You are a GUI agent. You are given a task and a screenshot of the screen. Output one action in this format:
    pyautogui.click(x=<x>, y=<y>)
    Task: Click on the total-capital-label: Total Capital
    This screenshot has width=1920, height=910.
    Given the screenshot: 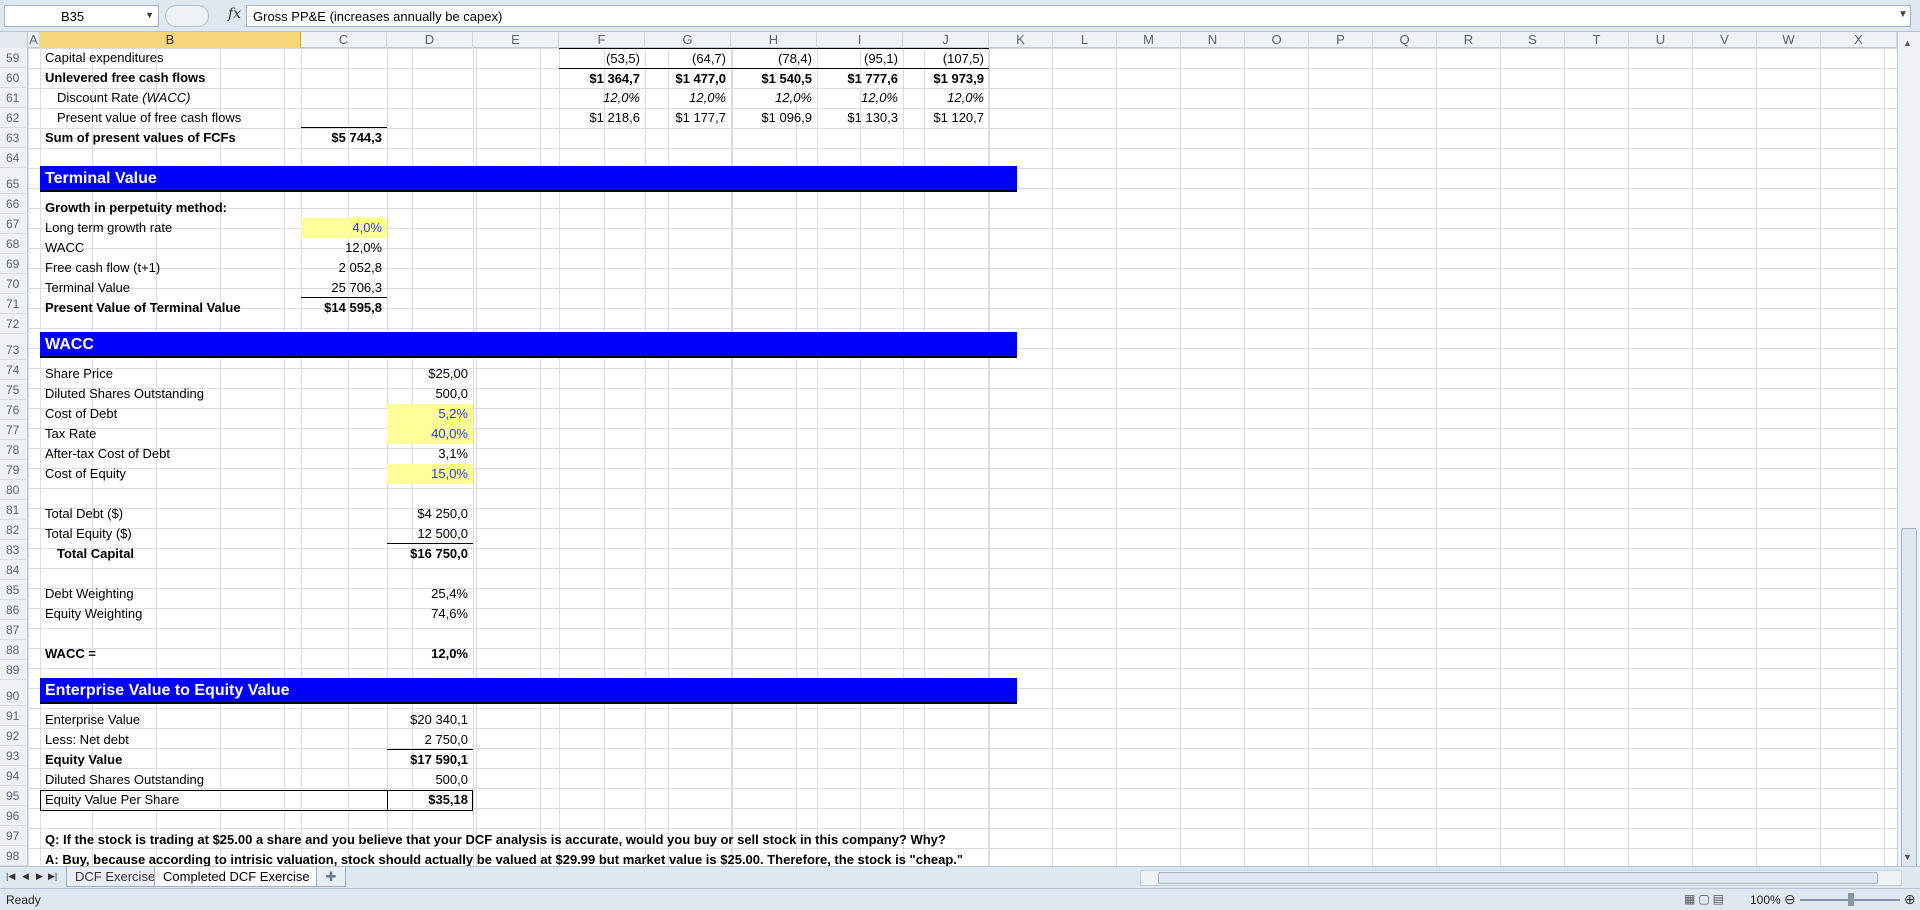 What is the action you would take?
    pyautogui.click(x=170, y=554)
    